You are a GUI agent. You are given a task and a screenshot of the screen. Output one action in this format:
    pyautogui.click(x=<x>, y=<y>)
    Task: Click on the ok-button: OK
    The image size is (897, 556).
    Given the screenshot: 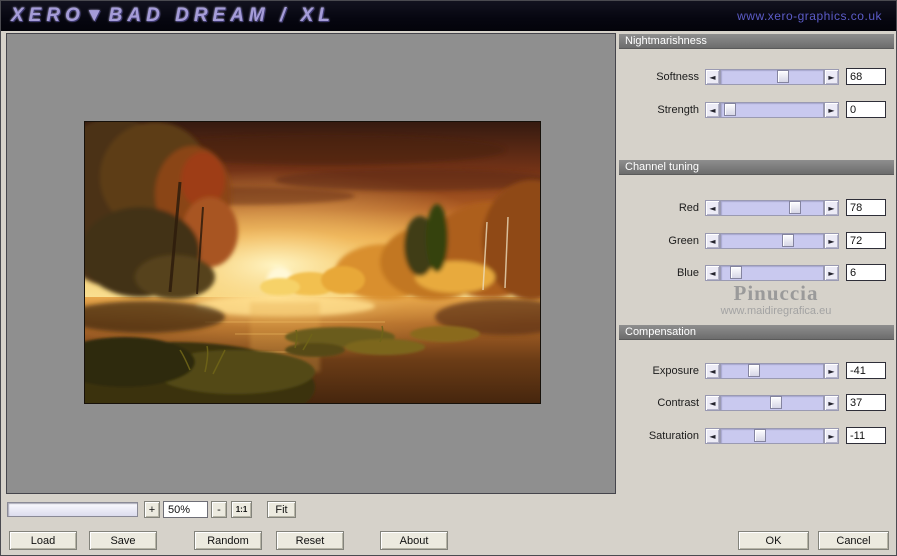 What is the action you would take?
    pyautogui.click(x=773, y=540)
    